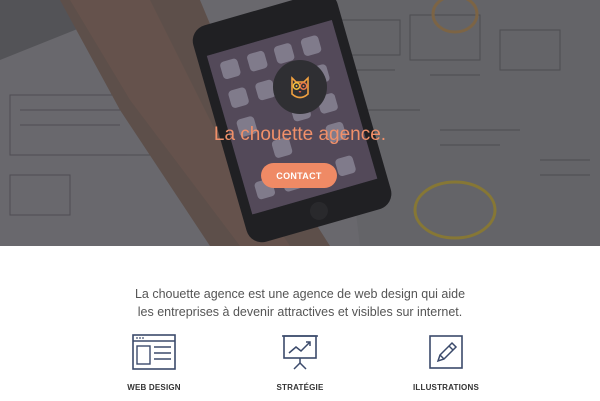 This screenshot has width=600, height=401. I want to click on service-label: WEB DESIGN, so click(154, 387).